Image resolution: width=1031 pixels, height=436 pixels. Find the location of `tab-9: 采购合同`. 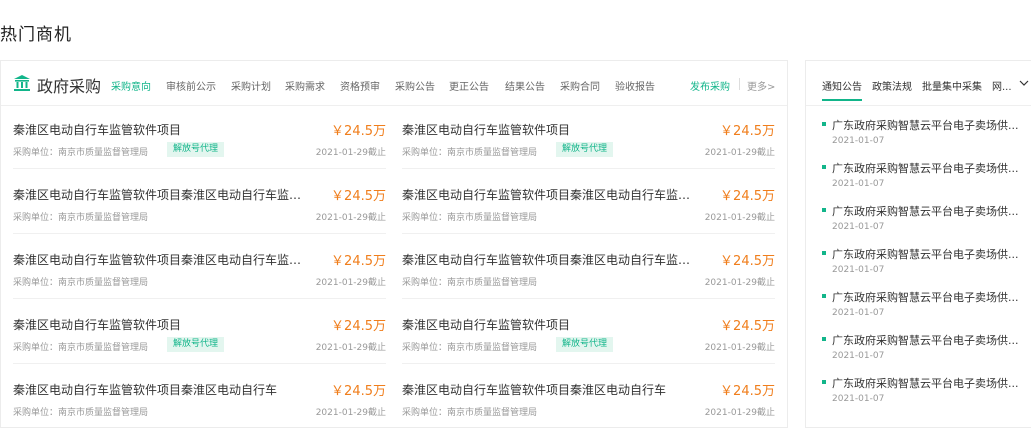

tab-9: 采购合同 is located at coordinates (580, 85).